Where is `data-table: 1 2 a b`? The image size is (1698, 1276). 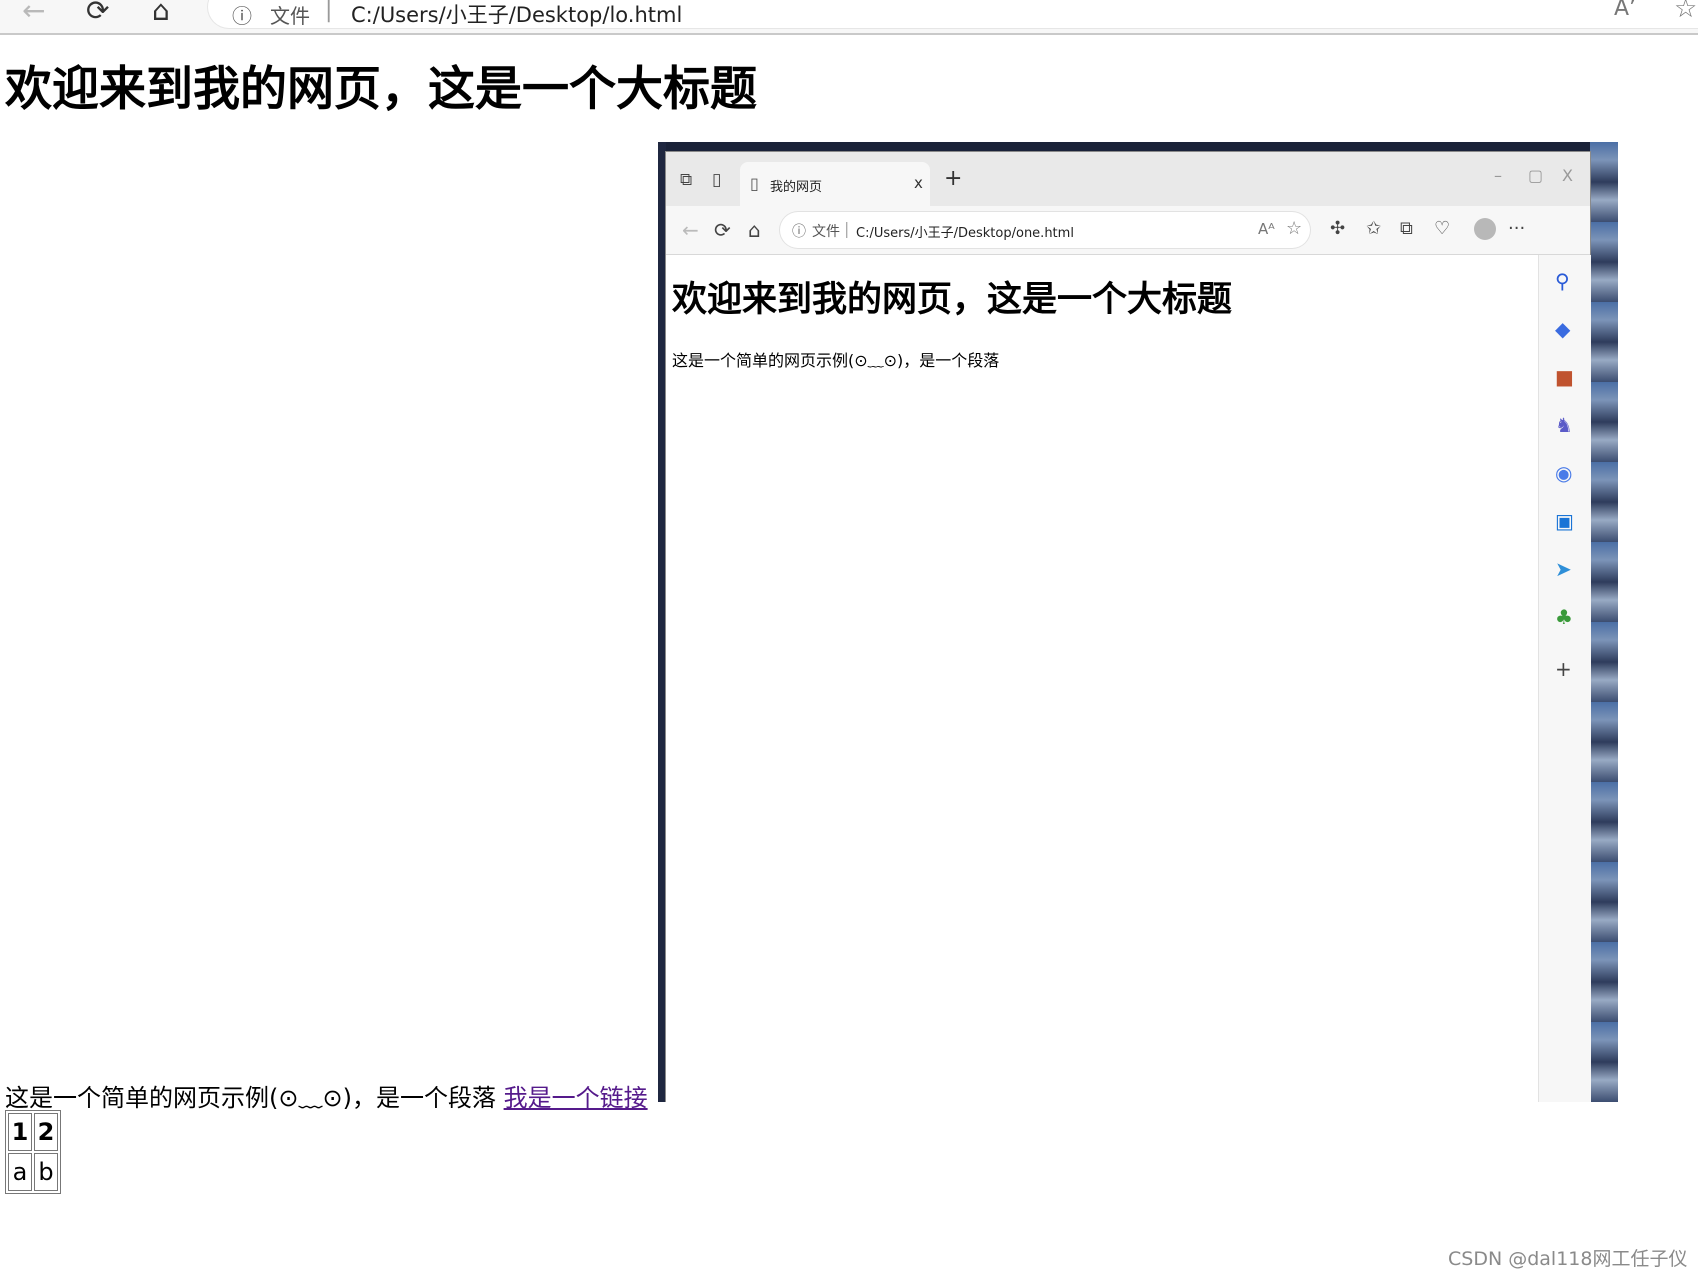 data-table: 1 2 a b is located at coordinates (33, 1152).